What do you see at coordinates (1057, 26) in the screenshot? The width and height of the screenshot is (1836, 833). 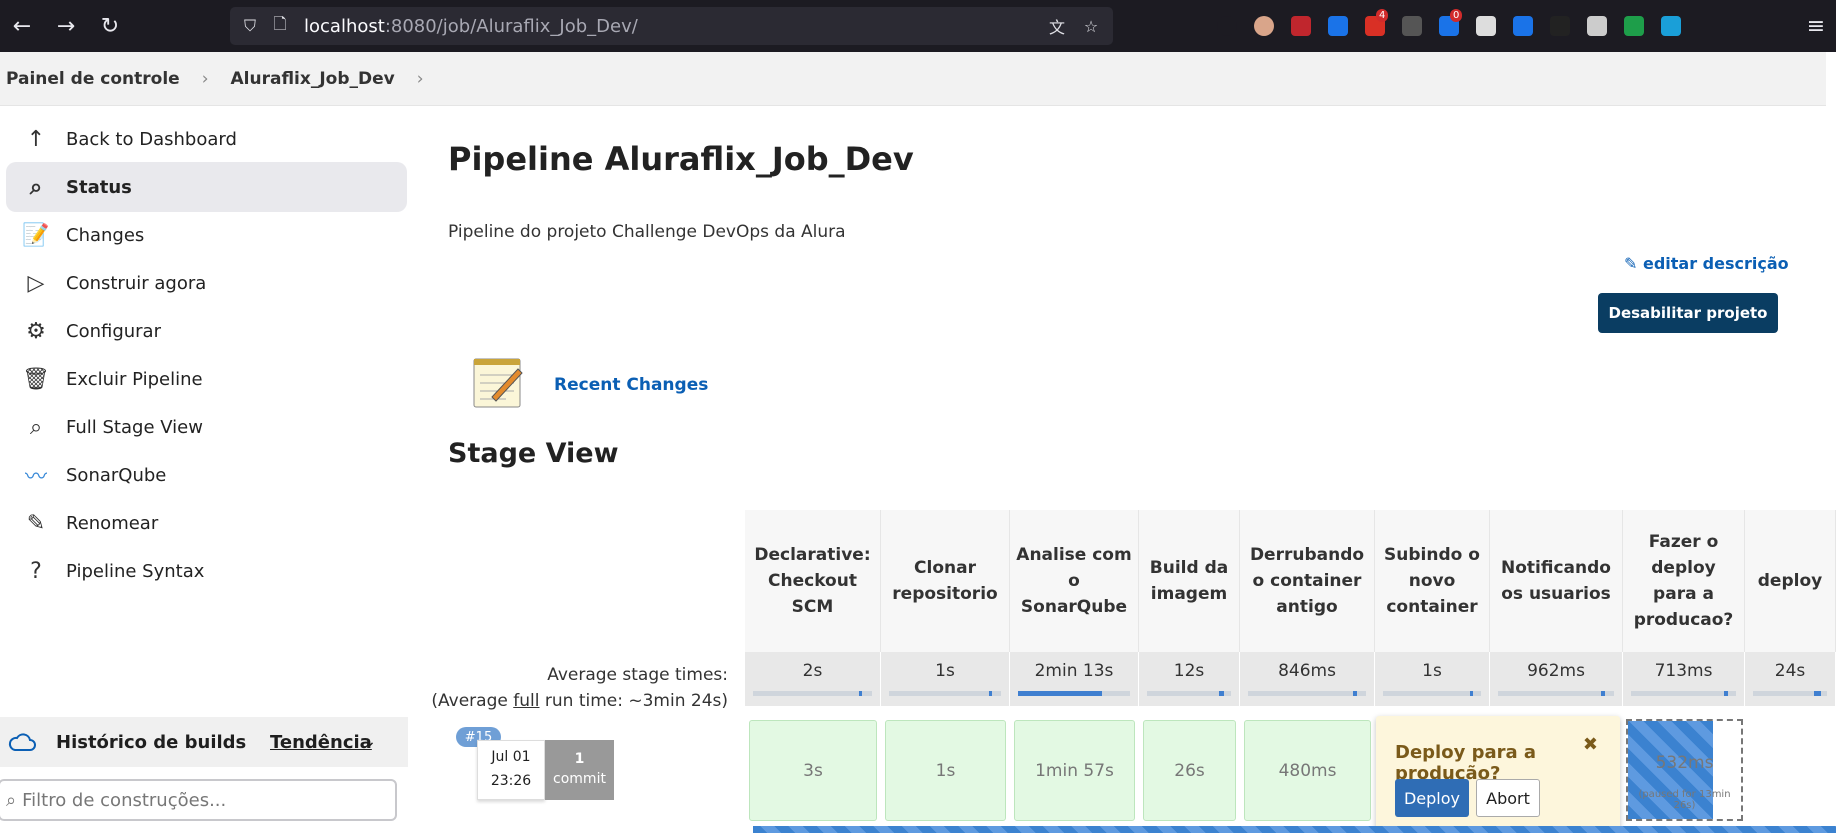 I see `translate-page-icon: 文` at bounding box center [1057, 26].